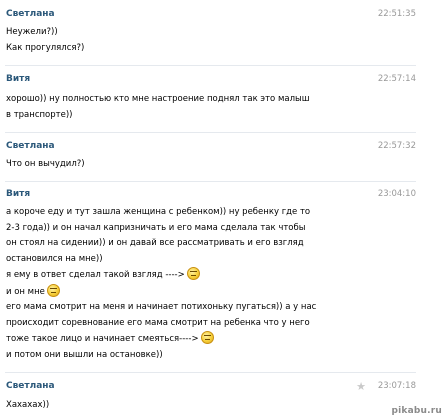  Describe the element at coordinates (192, 165) in the screenshot. I see `message-body: Что он вычудил?)` at that location.